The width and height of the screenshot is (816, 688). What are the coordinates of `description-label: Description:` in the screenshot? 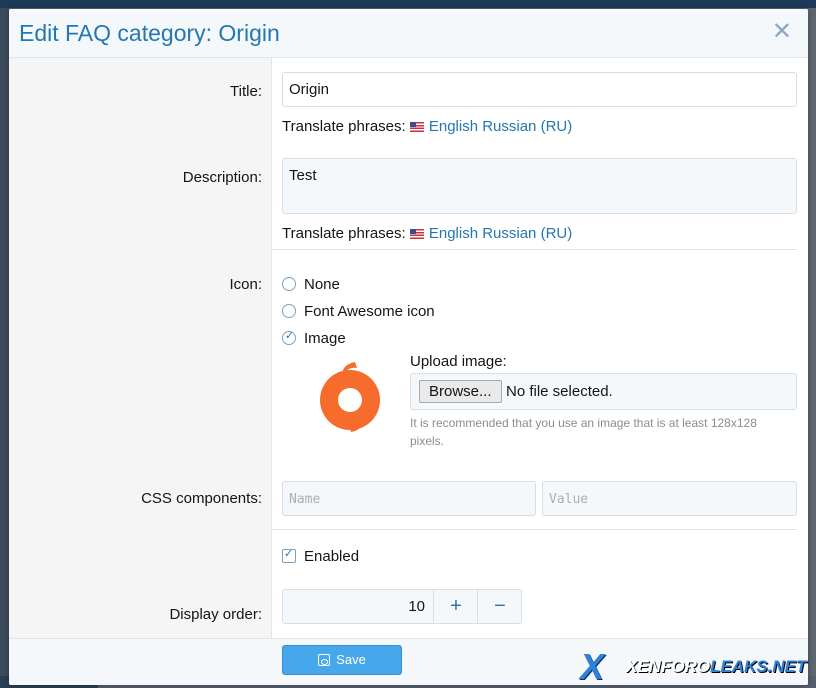 It's located at (222, 177).